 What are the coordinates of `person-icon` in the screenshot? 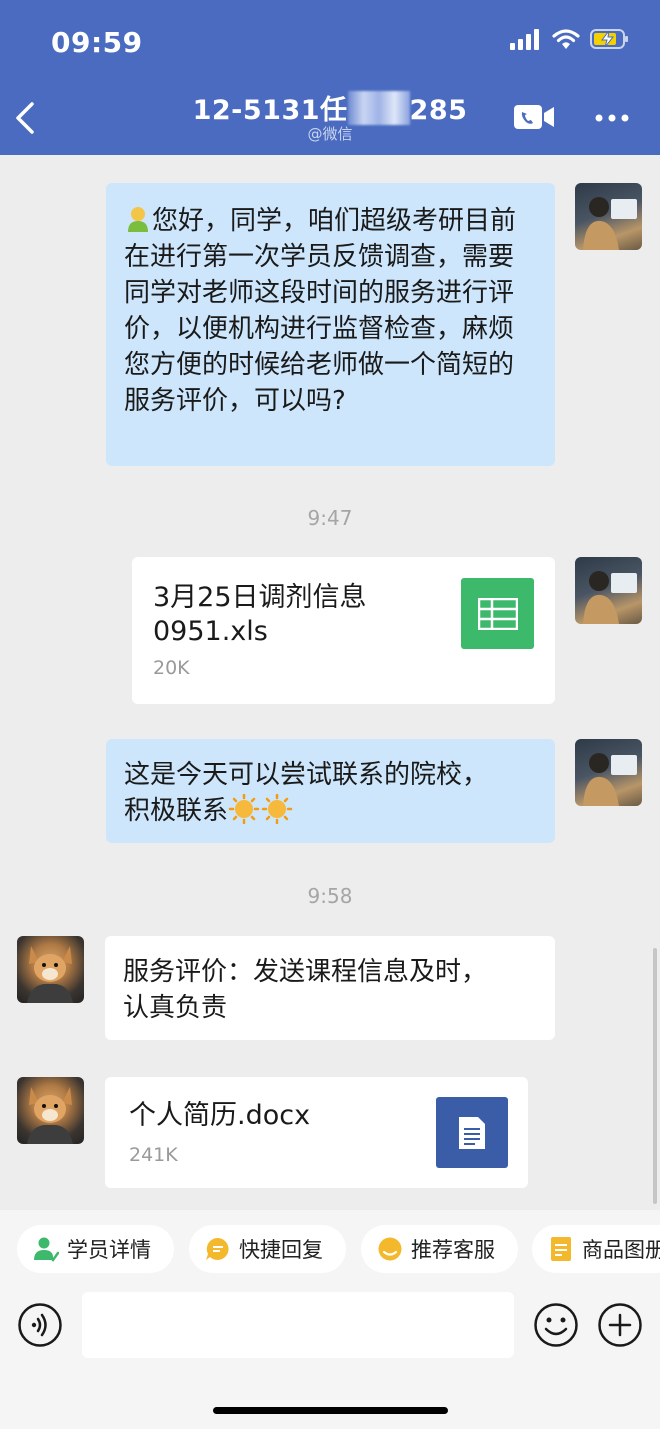 It's located at (46, 1249).